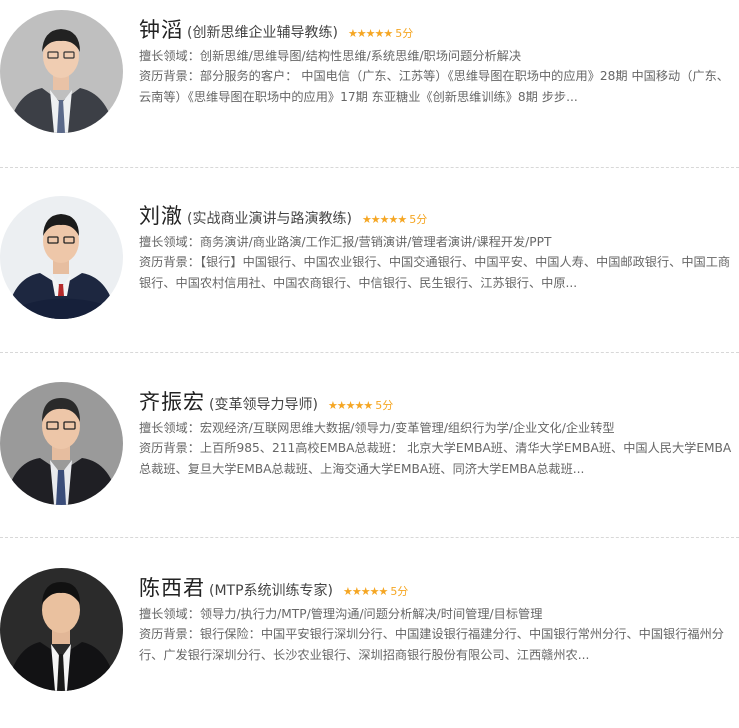  Describe the element at coordinates (341, 614) in the screenshot. I see `expert-specialty: 擅长领域：领导力/执行力/MTP/管理沟通/问题分析解决/时间管理/目标管理` at that location.